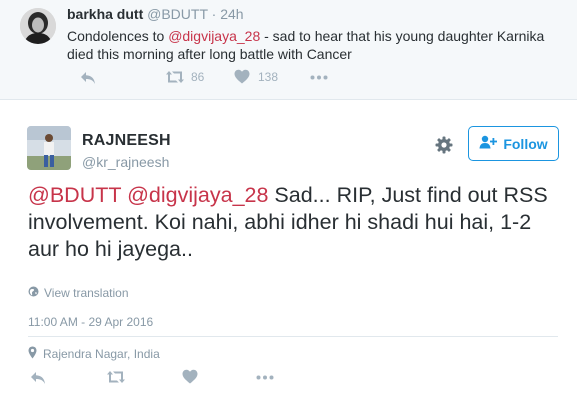 The width and height of the screenshot is (577, 400). What do you see at coordinates (125, 162) in the screenshot?
I see `author-handle: @kr_rajneesh` at bounding box center [125, 162].